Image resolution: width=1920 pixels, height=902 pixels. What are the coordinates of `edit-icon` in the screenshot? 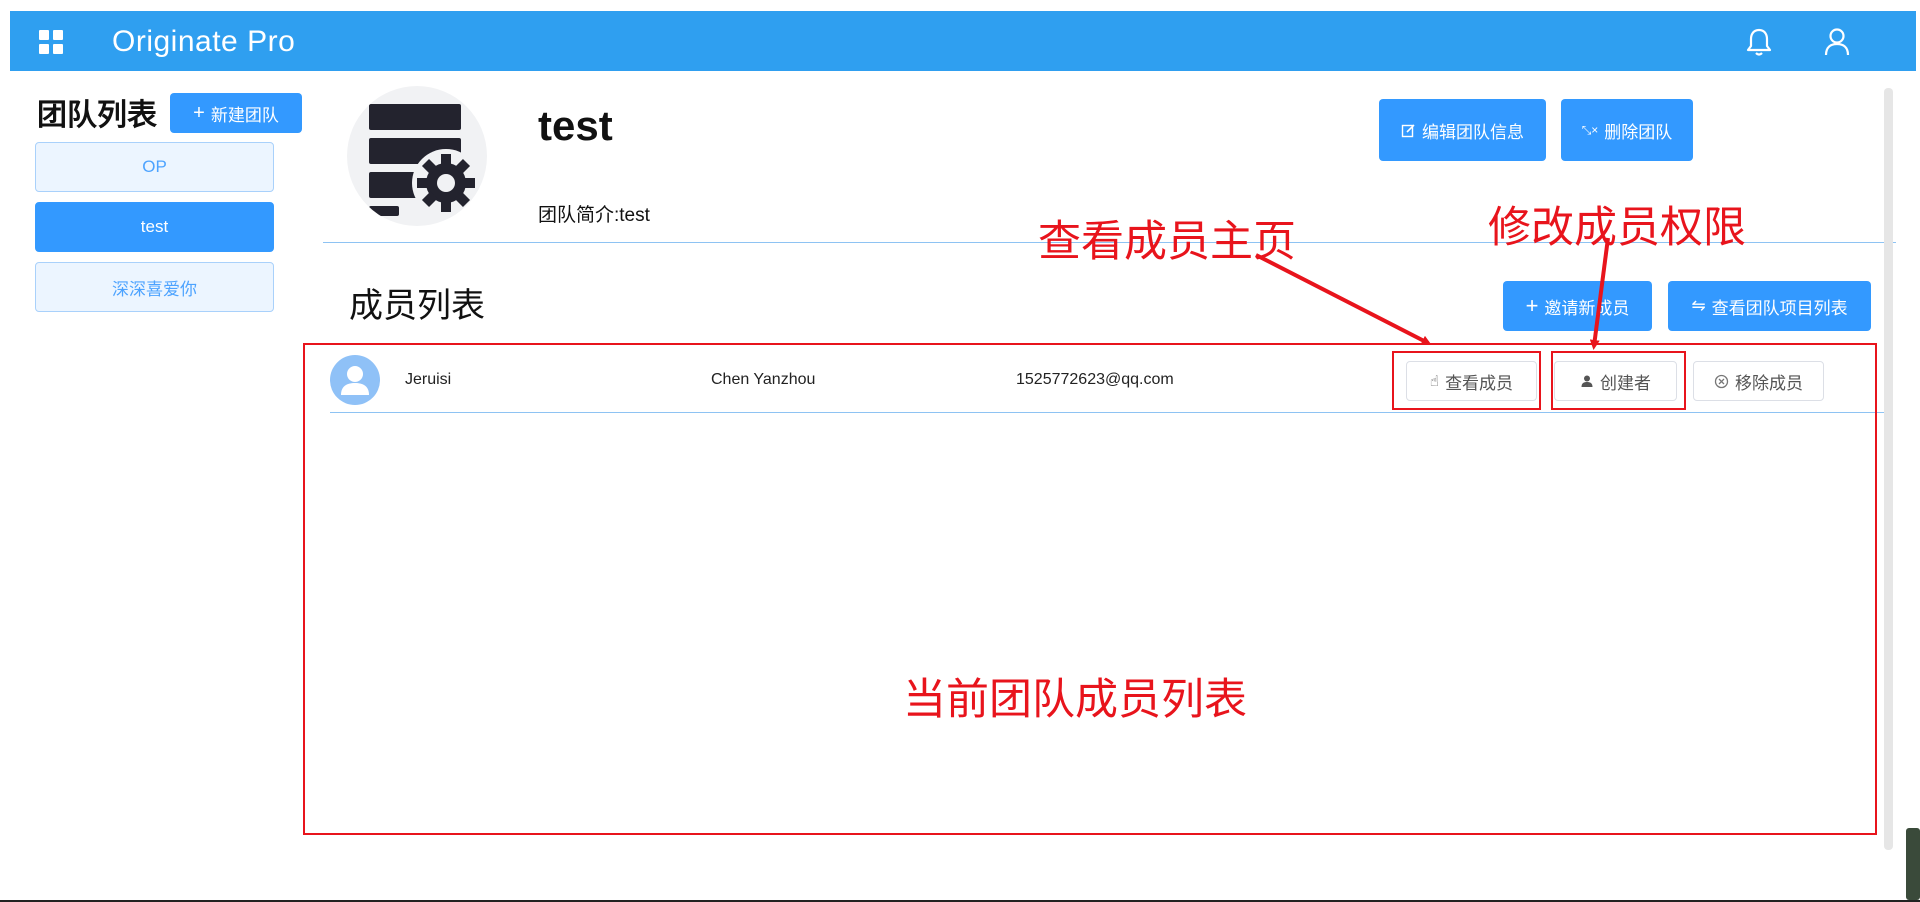 It's located at (1408, 130).